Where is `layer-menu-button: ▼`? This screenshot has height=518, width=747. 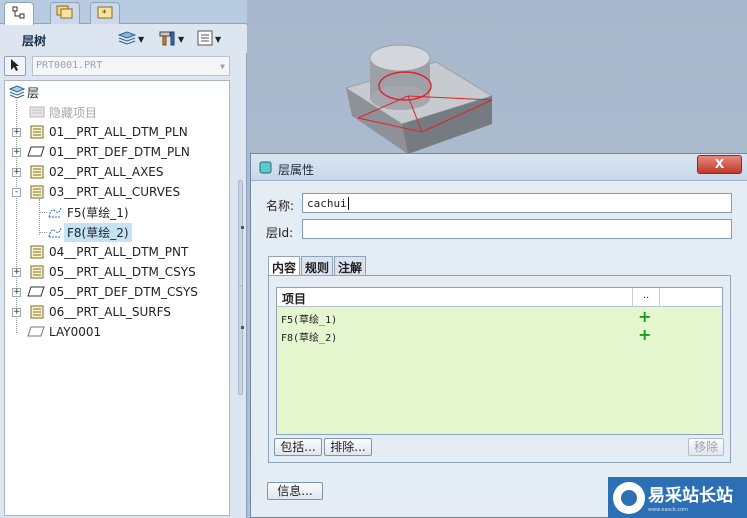 layer-menu-button: ▼ is located at coordinates (130, 39).